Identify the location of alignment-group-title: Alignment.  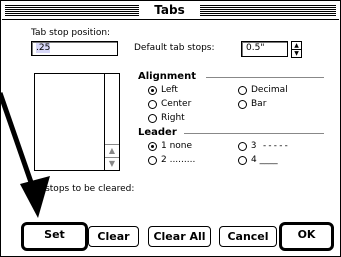
(167, 76).